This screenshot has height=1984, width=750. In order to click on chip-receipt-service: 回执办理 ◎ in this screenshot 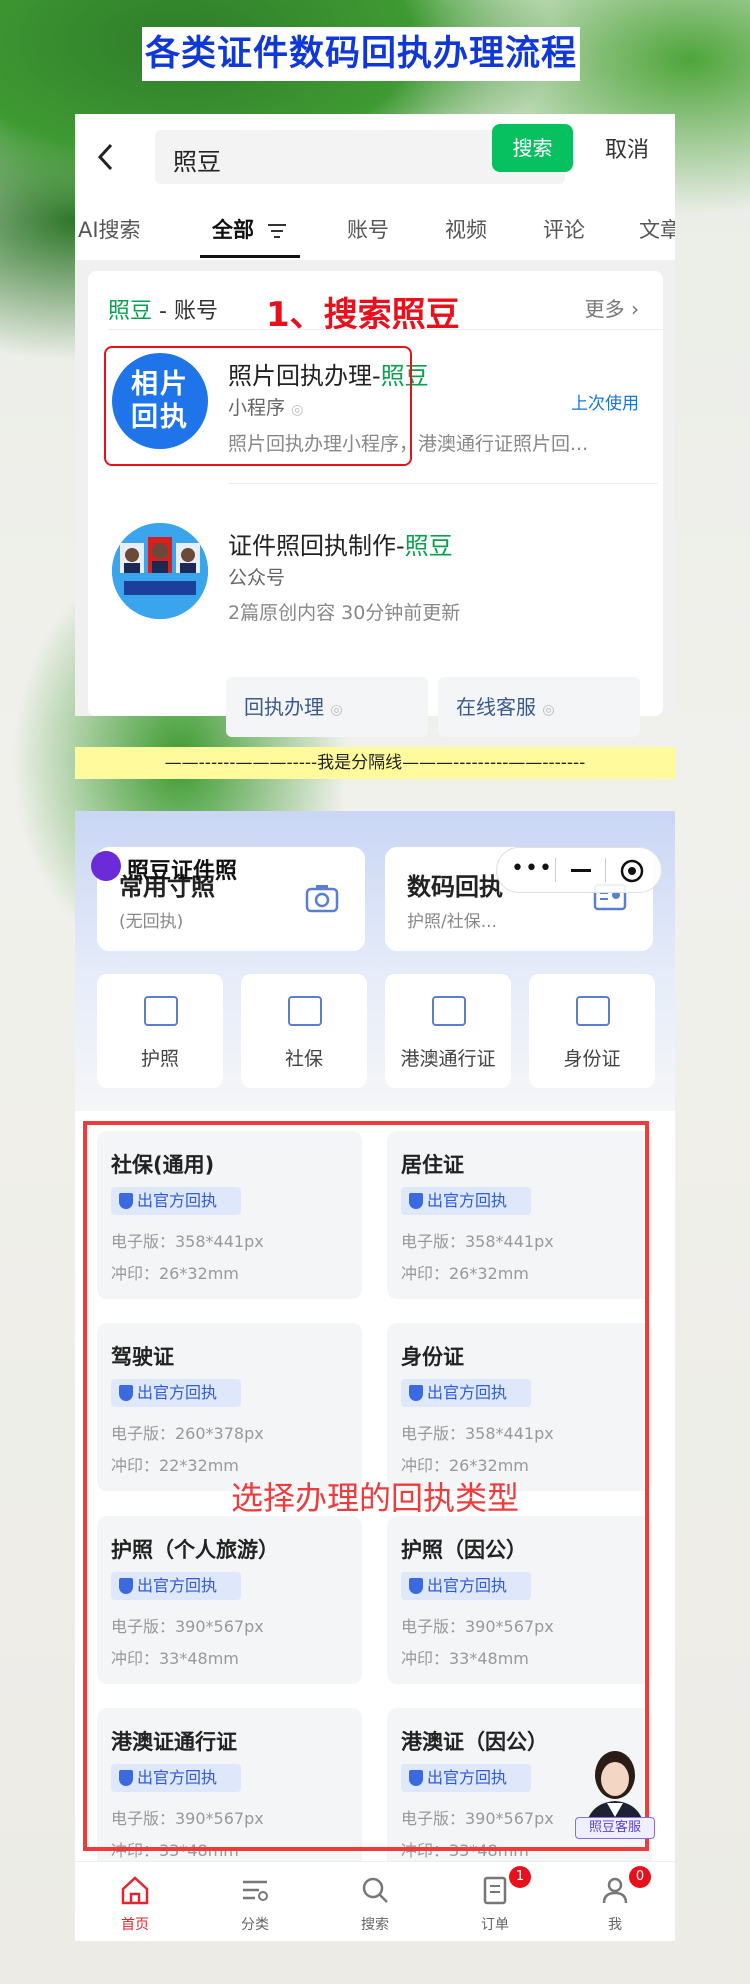, I will do `click(327, 707)`.